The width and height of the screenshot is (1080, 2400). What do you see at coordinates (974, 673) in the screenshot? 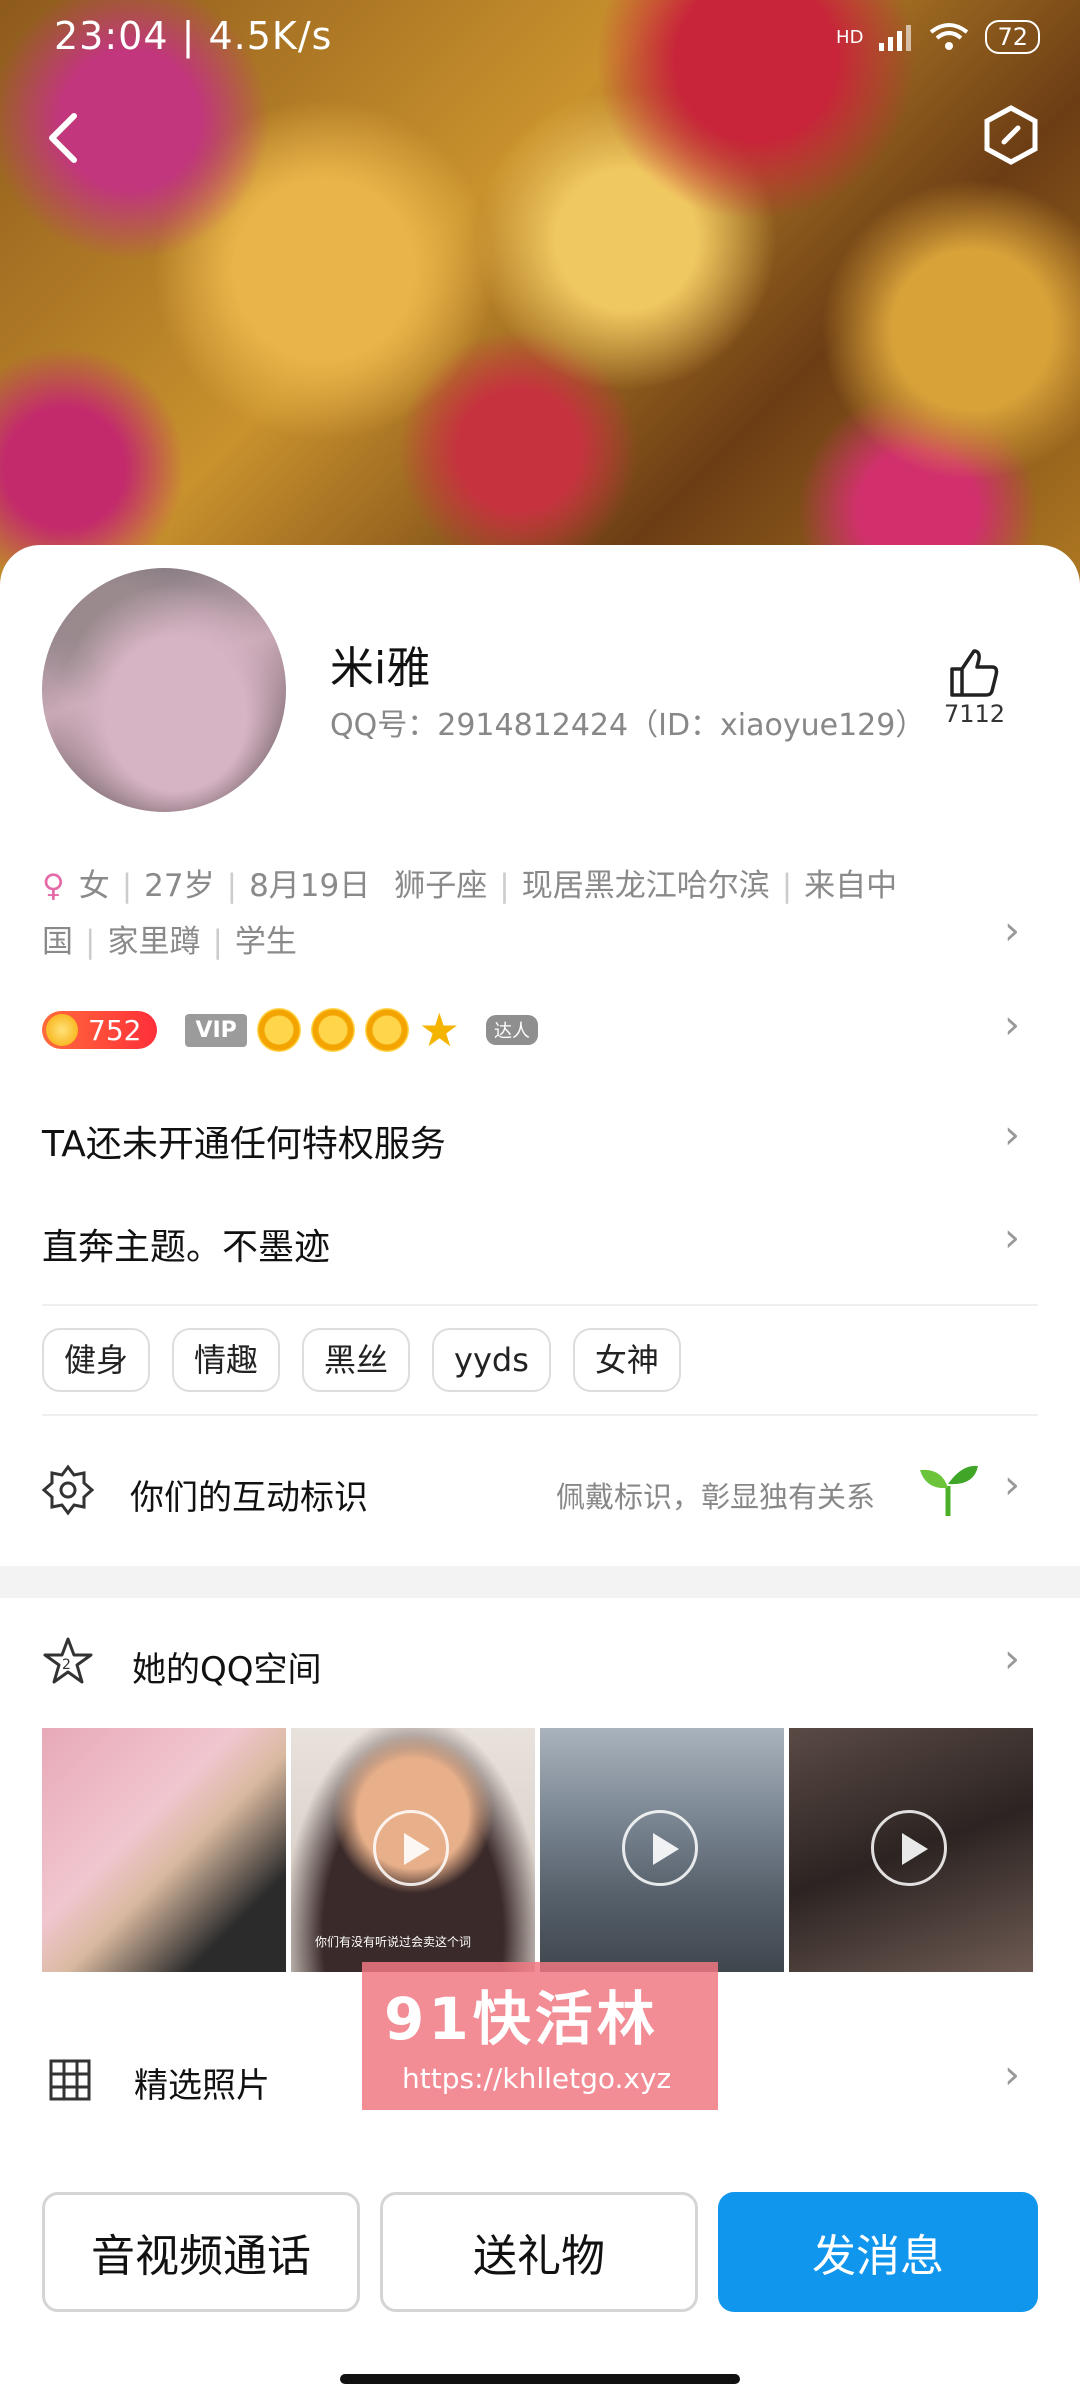
I see `thumbs-up-icon` at bounding box center [974, 673].